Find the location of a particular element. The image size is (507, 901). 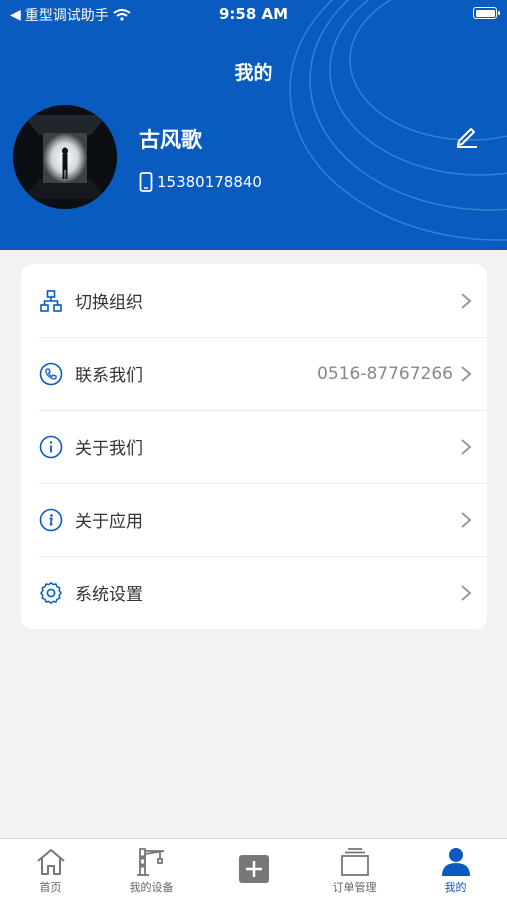

home-icon is located at coordinates (51, 862).